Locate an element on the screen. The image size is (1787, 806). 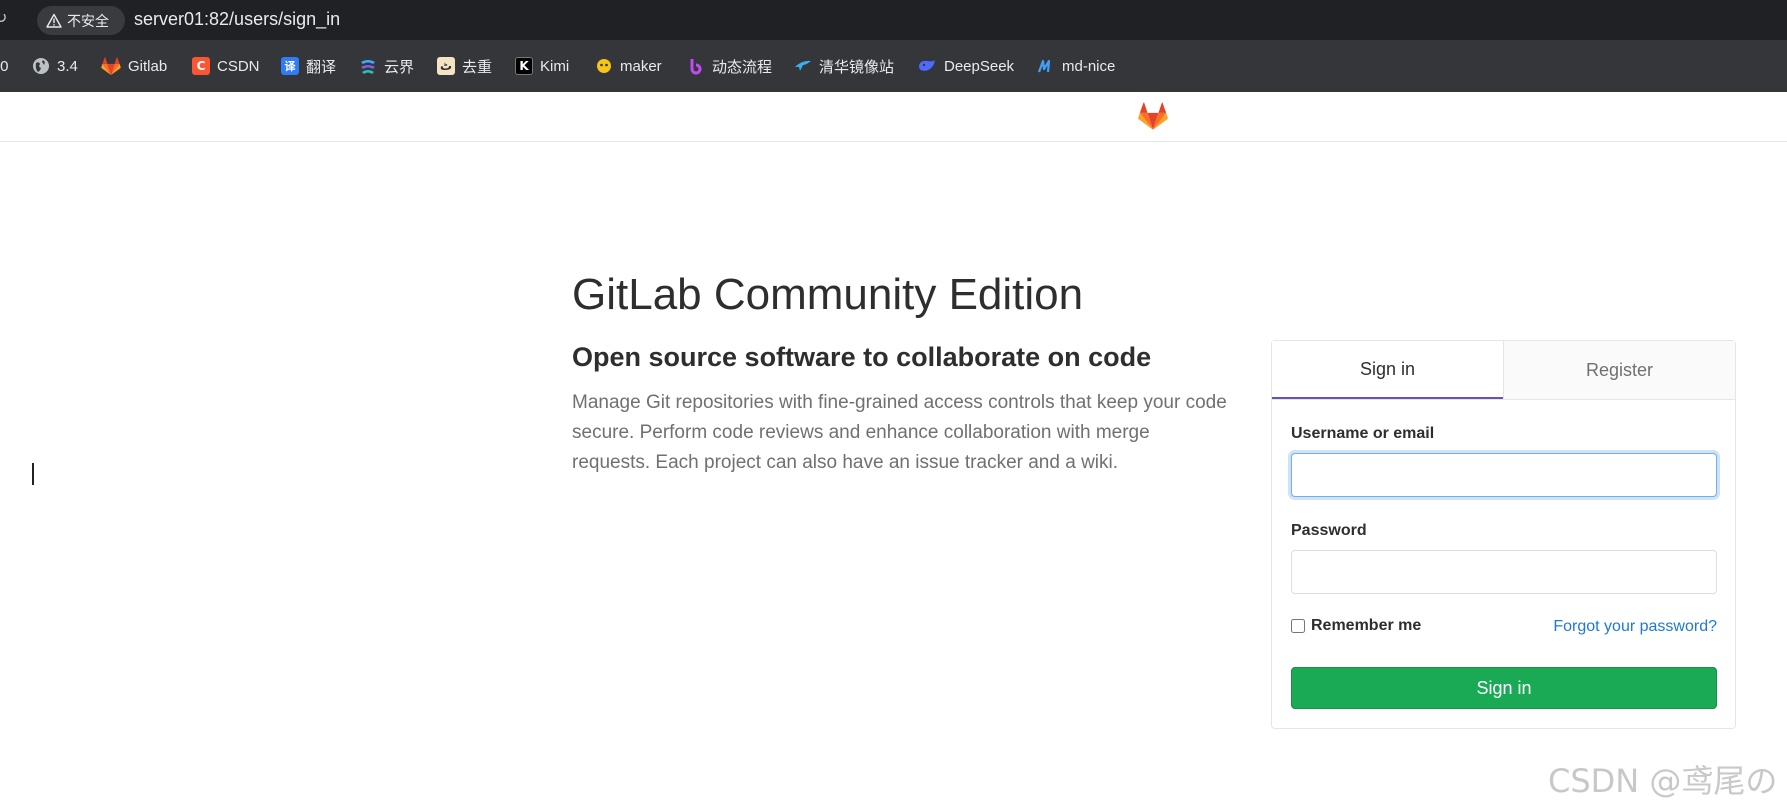
sign-in-button: Sign in is located at coordinates (1504, 688).